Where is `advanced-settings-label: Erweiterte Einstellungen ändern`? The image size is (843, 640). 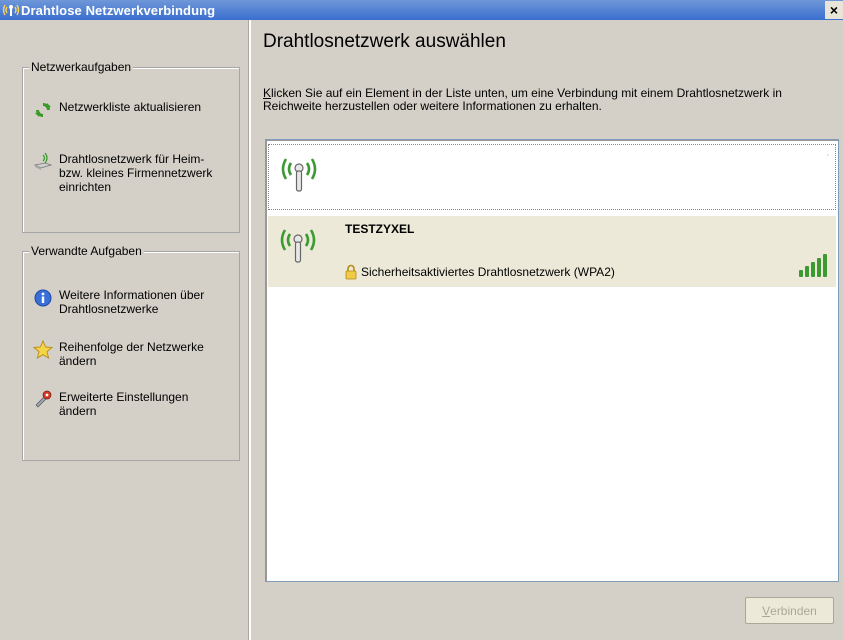 advanced-settings-label: Erweiterte Einstellungen ändern is located at coordinates (124, 404).